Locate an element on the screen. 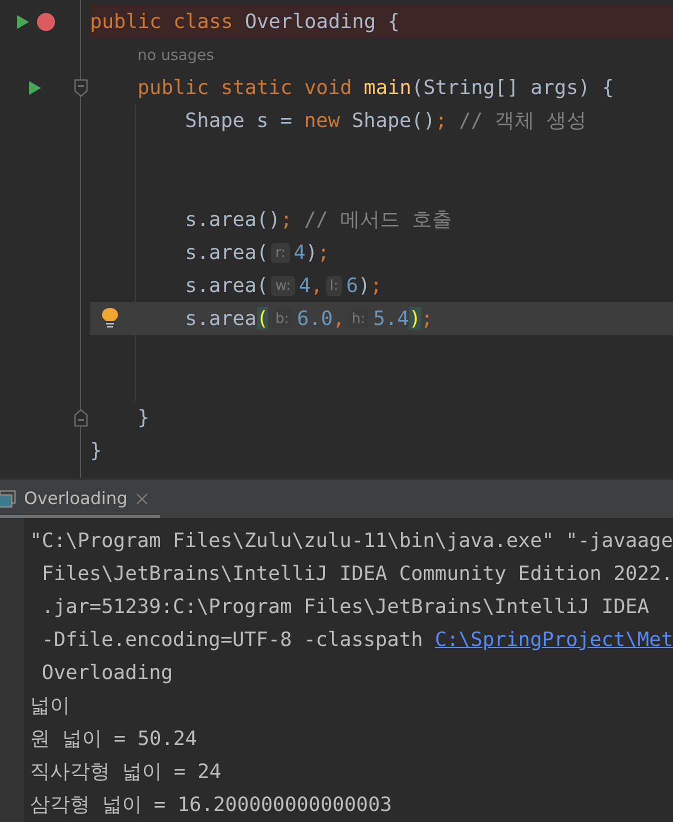  console-output: Overloading is located at coordinates (106, 672).